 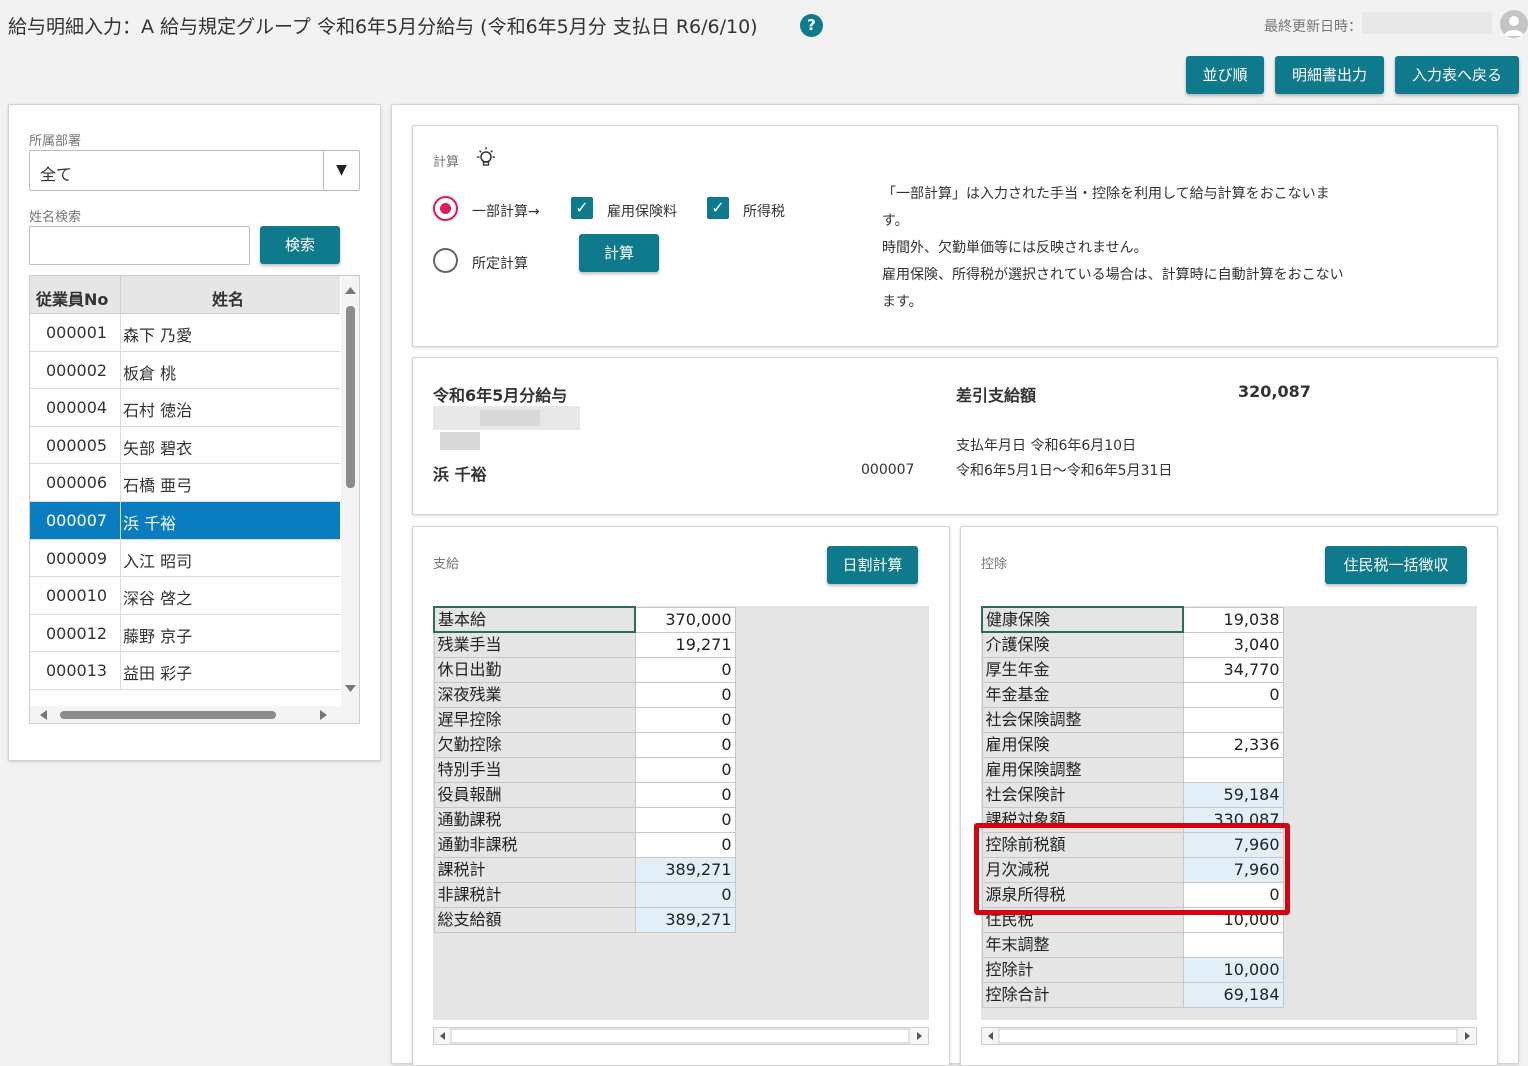 What do you see at coordinates (1082, 769) in the screenshot?
I see `grid-row-label: 雇用保険調整` at bounding box center [1082, 769].